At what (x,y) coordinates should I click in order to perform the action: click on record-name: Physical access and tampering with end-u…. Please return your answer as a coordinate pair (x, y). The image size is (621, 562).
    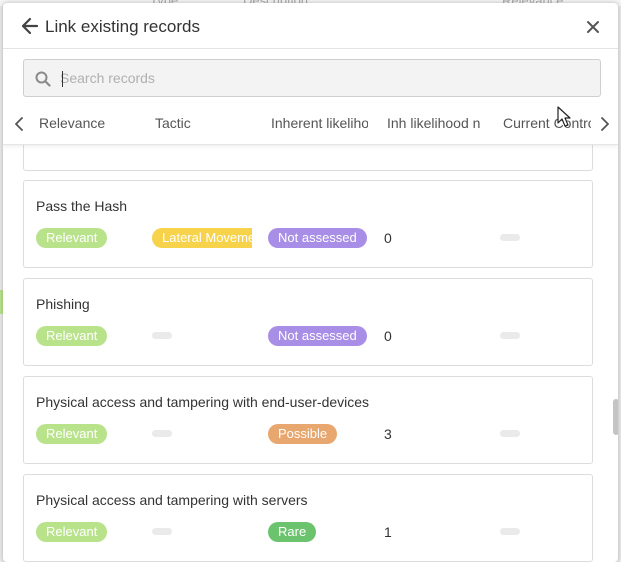
    Looking at the image, I should click on (203, 402).